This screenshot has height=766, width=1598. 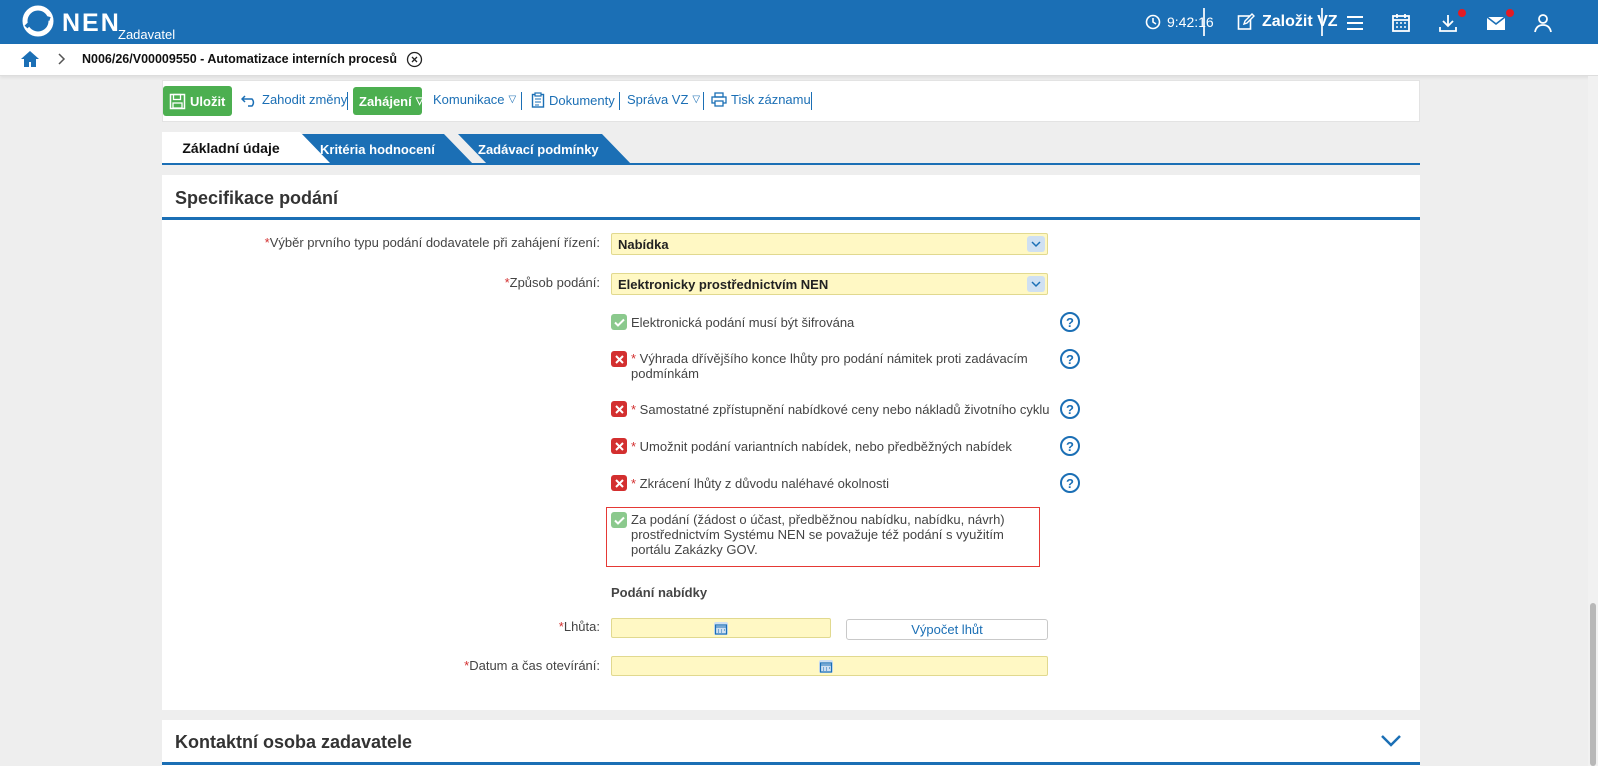 I want to click on mail-icon, so click(x=1496, y=23).